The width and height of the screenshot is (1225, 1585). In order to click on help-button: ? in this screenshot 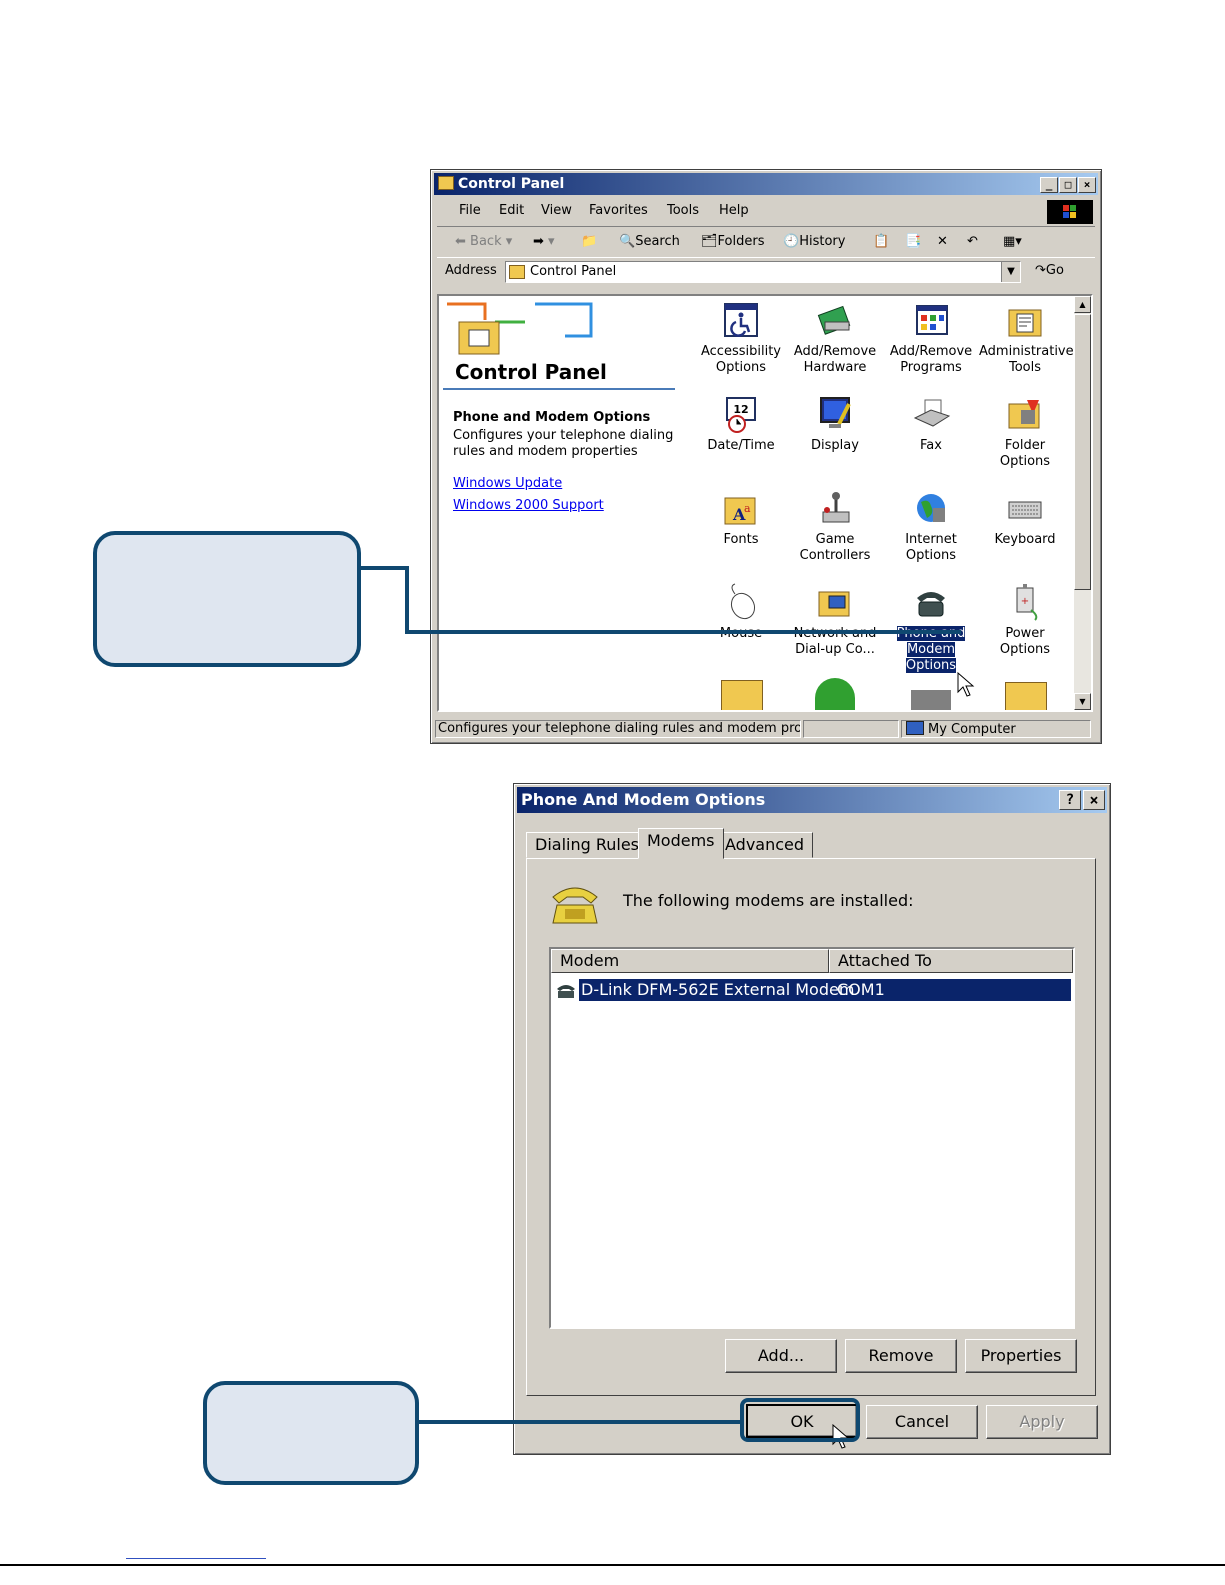, I will do `click(1070, 800)`.